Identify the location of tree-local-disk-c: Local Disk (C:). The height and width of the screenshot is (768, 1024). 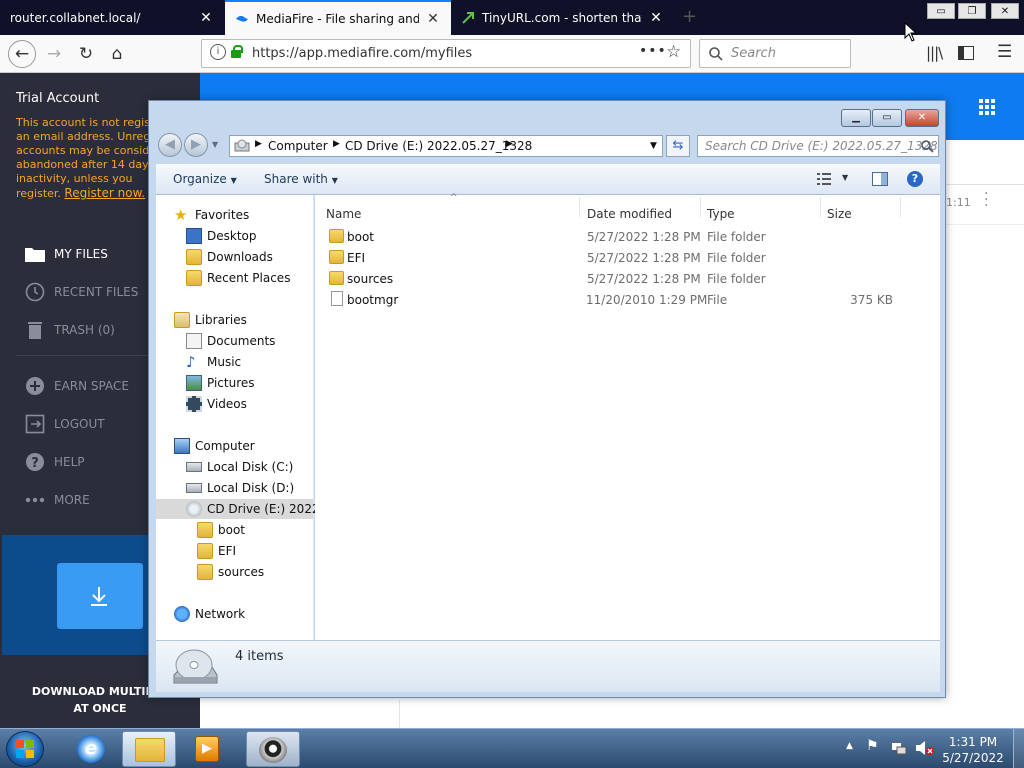
(239, 467).